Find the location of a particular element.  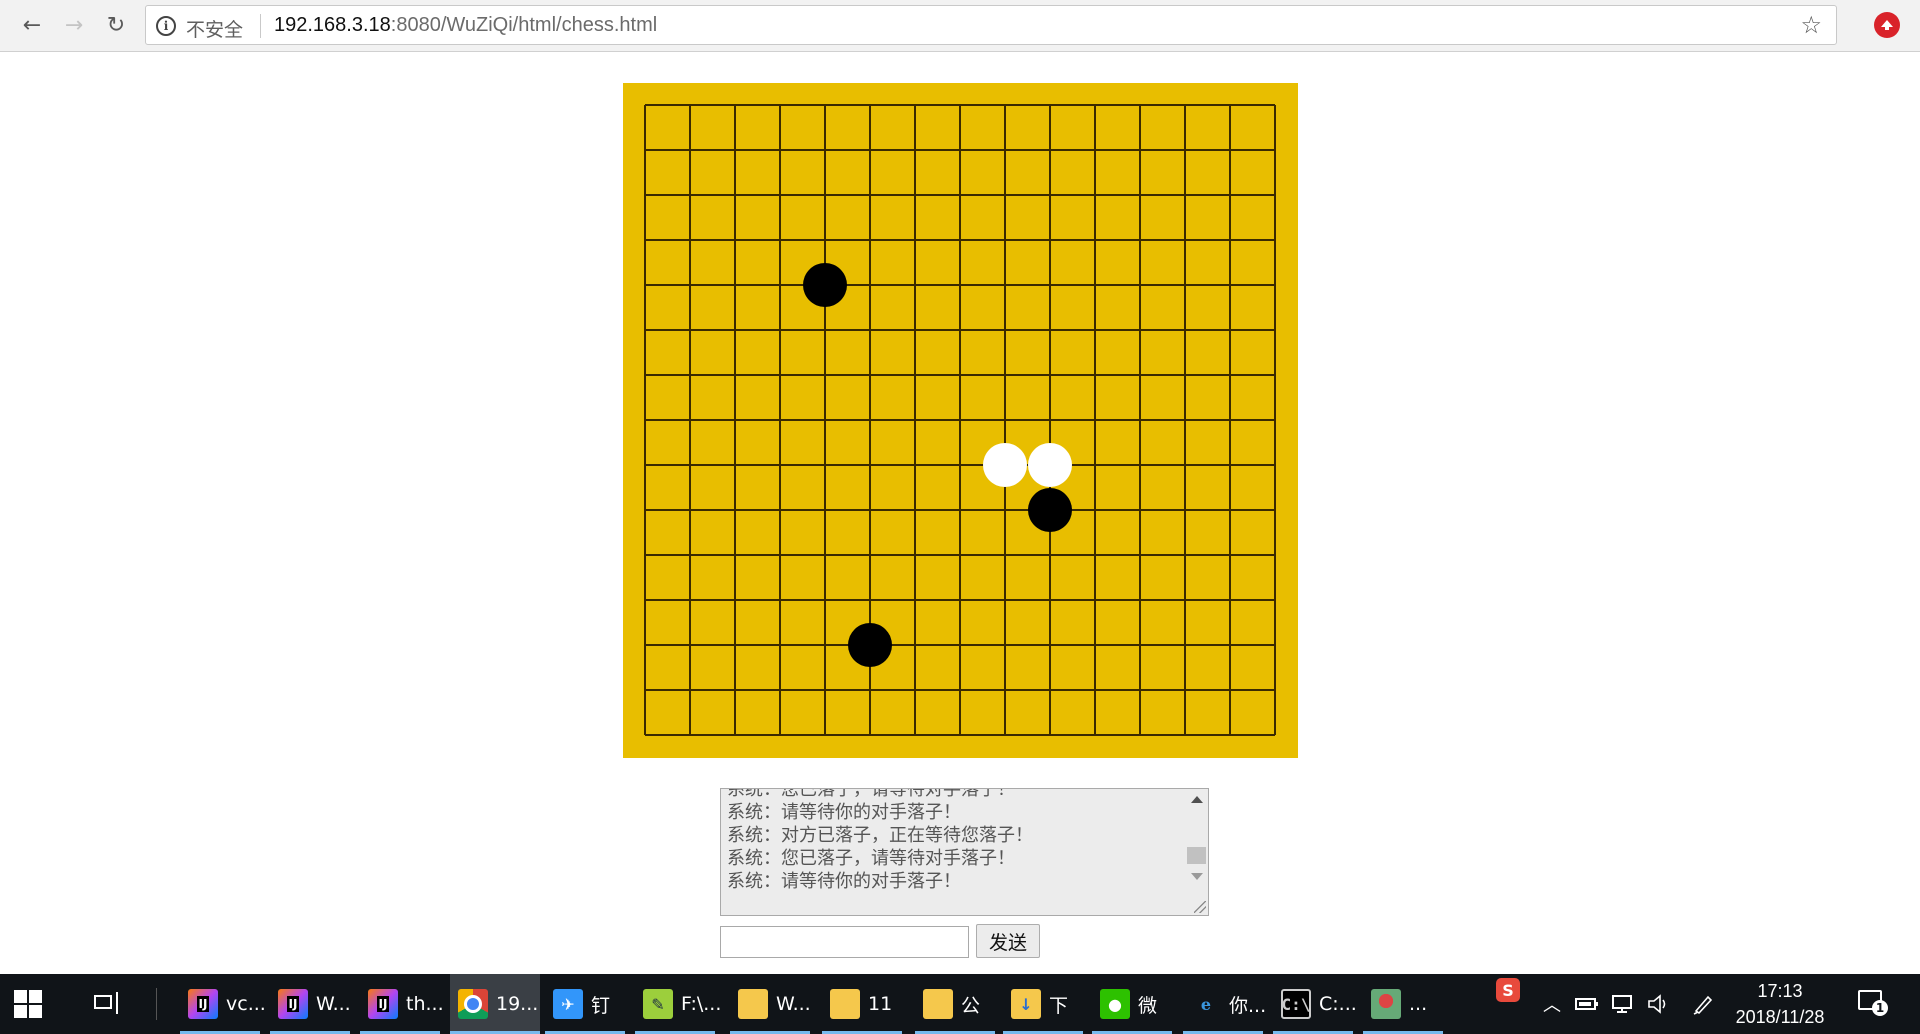

scroll-thumb is located at coordinates (1196, 855).